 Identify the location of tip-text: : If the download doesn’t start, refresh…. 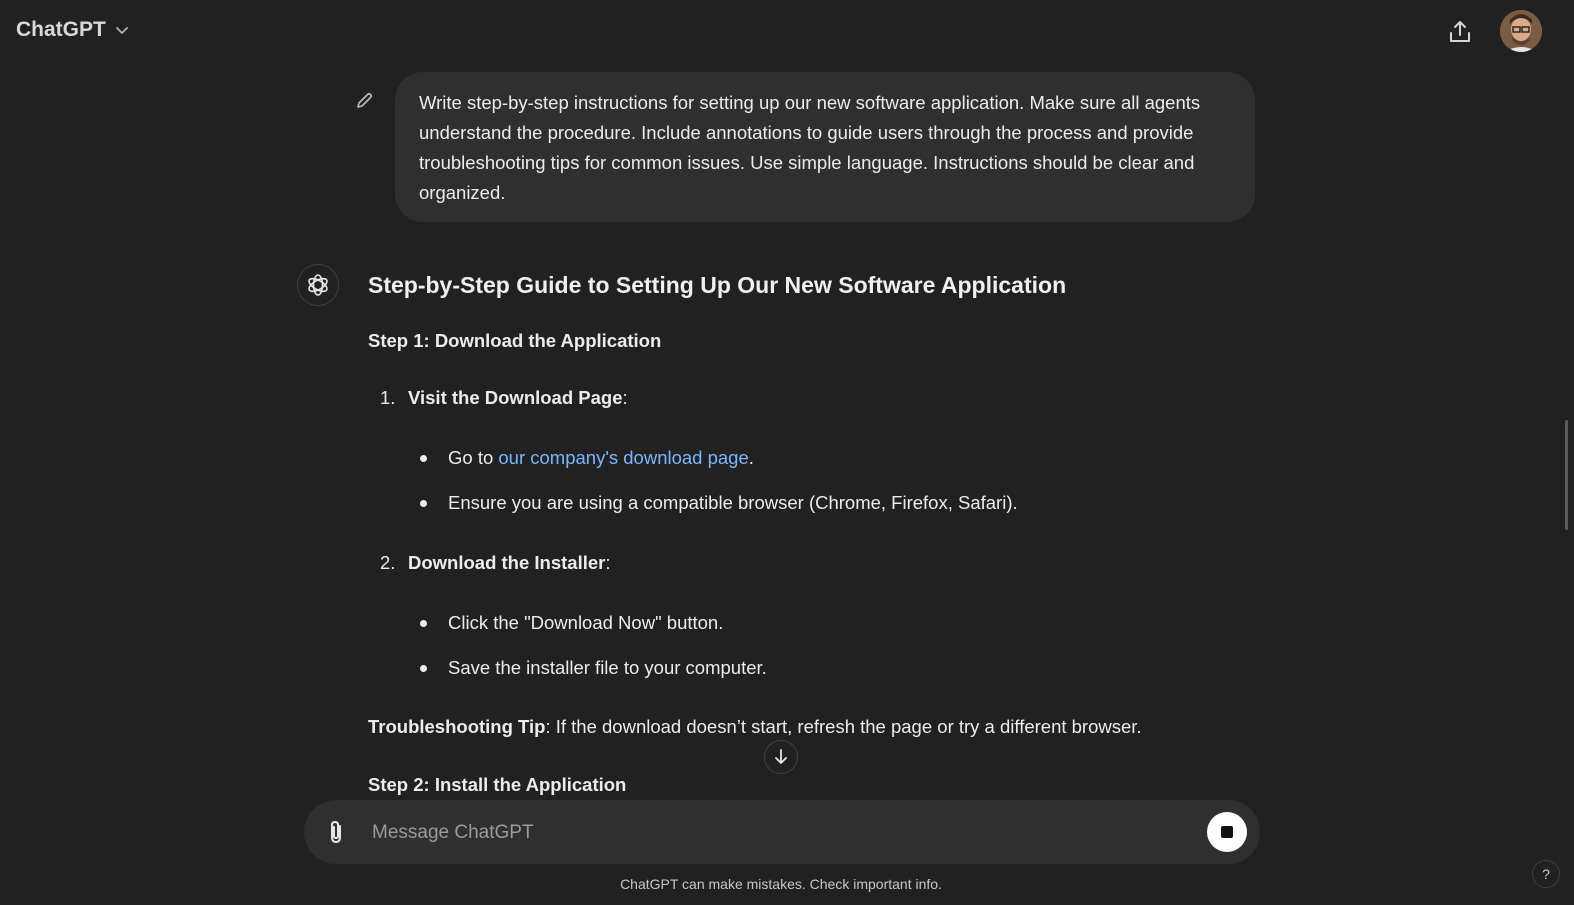
(843, 726).